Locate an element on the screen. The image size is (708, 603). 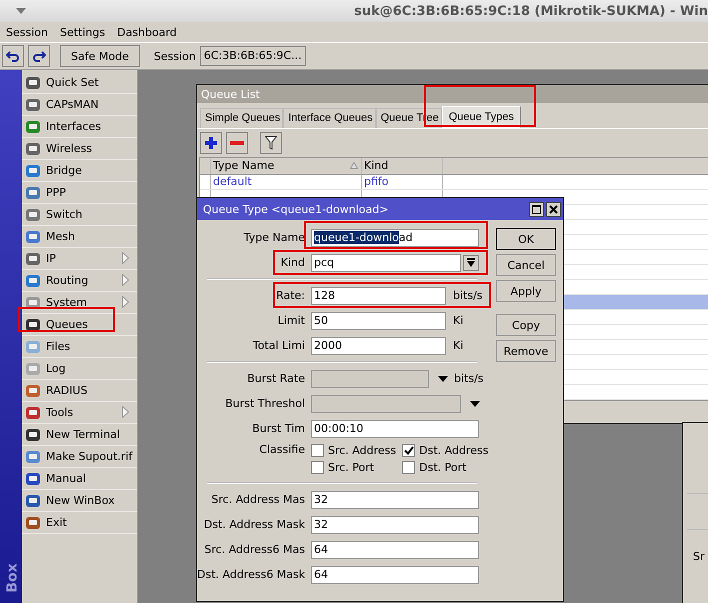
table-cell: pfifo is located at coordinates (376, 181).